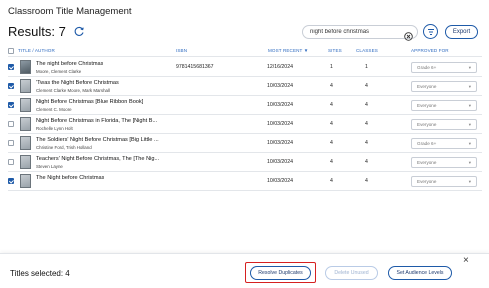 The image size is (489, 288). What do you see at coordinates (11, 51) in the screenshot?
I see `select-all-checkbox` at bounding box center [11, 51].